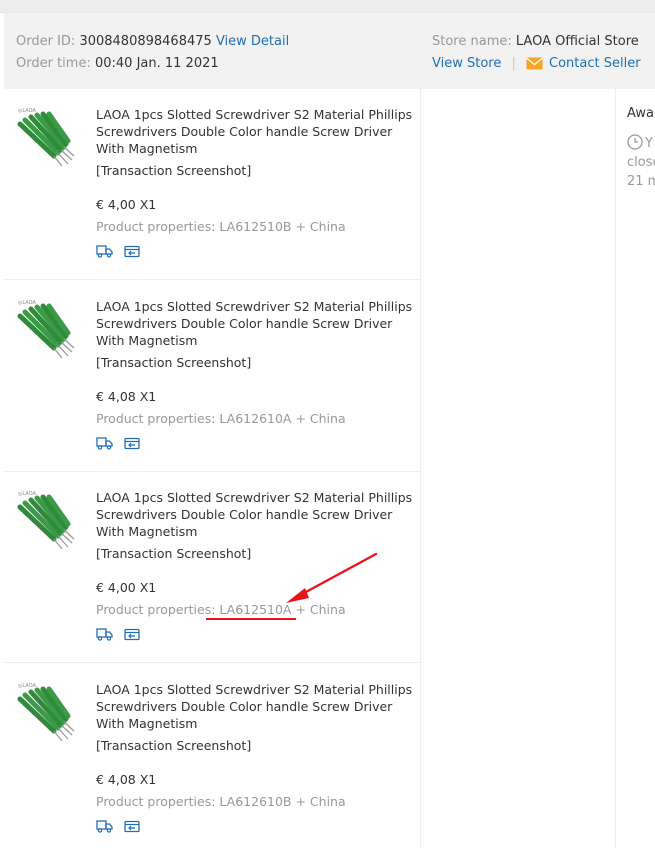 The height and width of the screenshot is (855, 655). I want to click on product-properties: Product properties: LA612610B + China, so click(221, 801).